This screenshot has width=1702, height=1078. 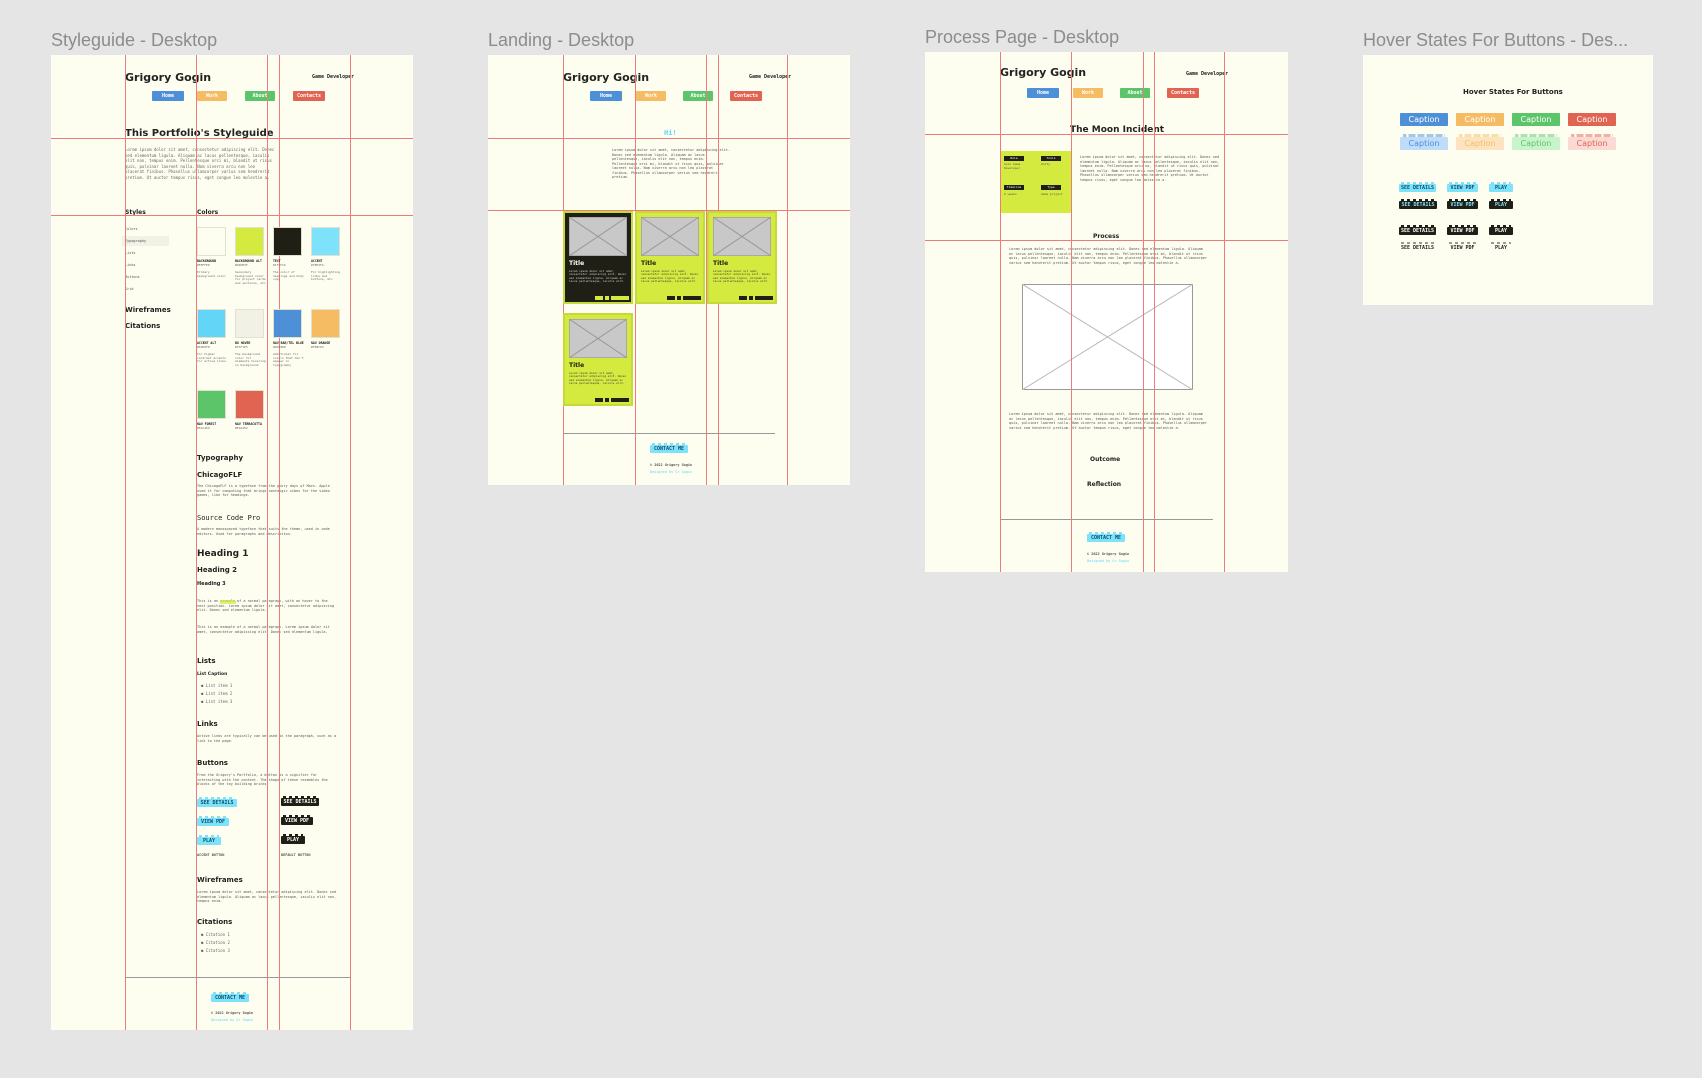 What do you see at coordinates (698, 94) in the screenshot?
I see `landing-nav-about: About` at bounding box center [698, 94].